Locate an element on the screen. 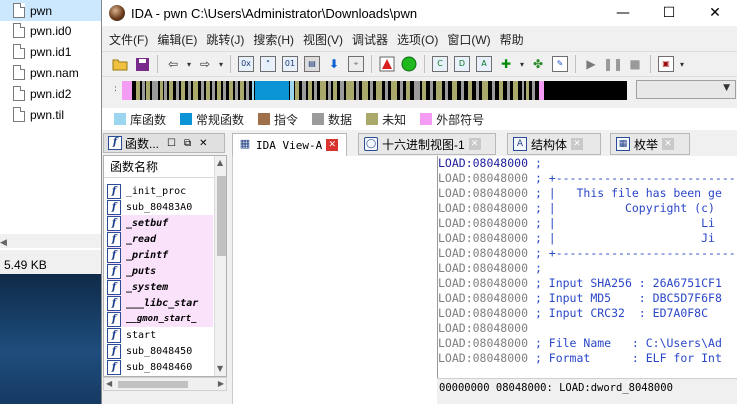 The height and width of the screenshot is (404, 737). functions-horizontal-scrollbar: ◀ ▶ is located at coordinates (165, 384).